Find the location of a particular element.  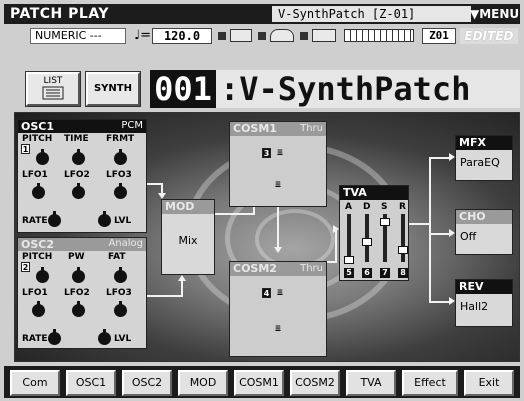

tva-d-number: 6 is located at coordinates (367, 273).